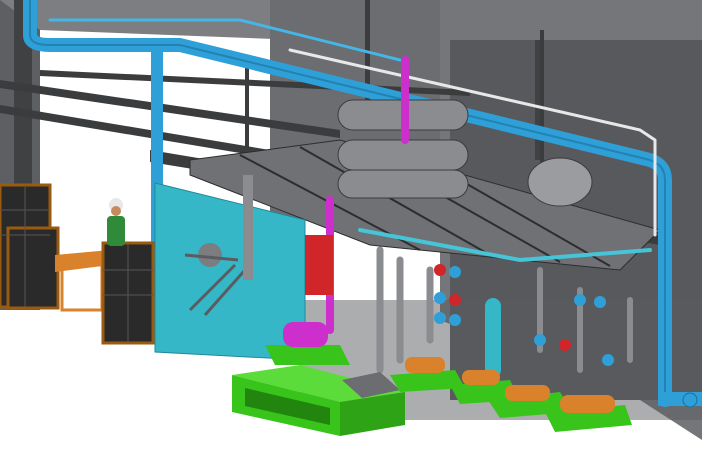 This screenshot has width=702, height=456. What do you see at coordinates (319, 265) in the screenshot?
I see `red-pipe-block` at bounding box center [319, 265].